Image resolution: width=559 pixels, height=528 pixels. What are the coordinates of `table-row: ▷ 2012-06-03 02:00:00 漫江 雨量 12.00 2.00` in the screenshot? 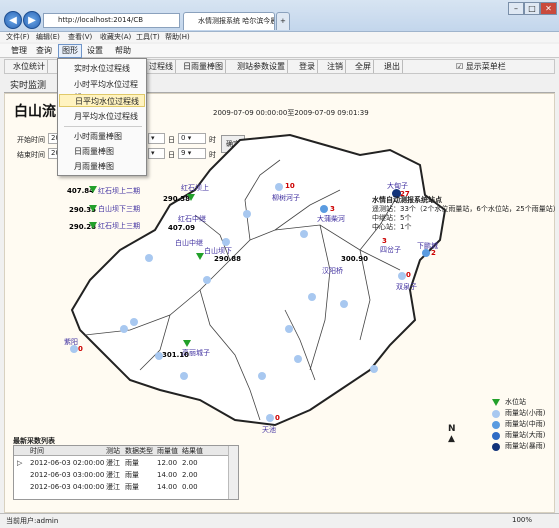 It's located at (121, 463).